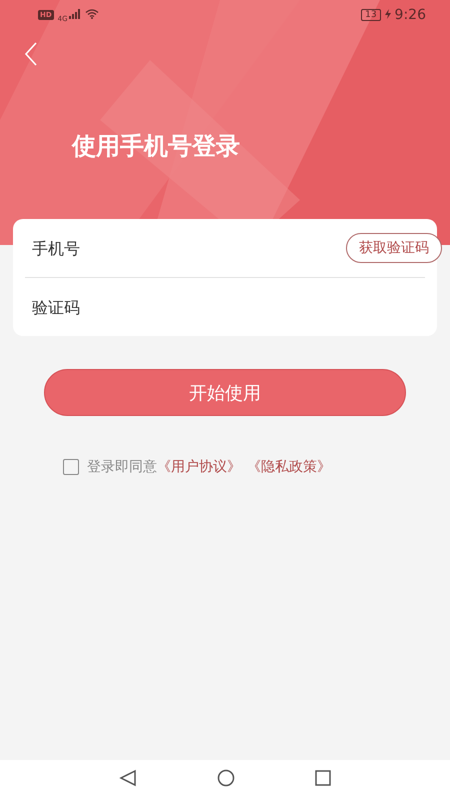 This screenshot has height=800, width=450. What do you see at coordinates (122, 467) in the screenshot?
I see `agreement-text: 登录即同意` at bounding box center [122, 467].